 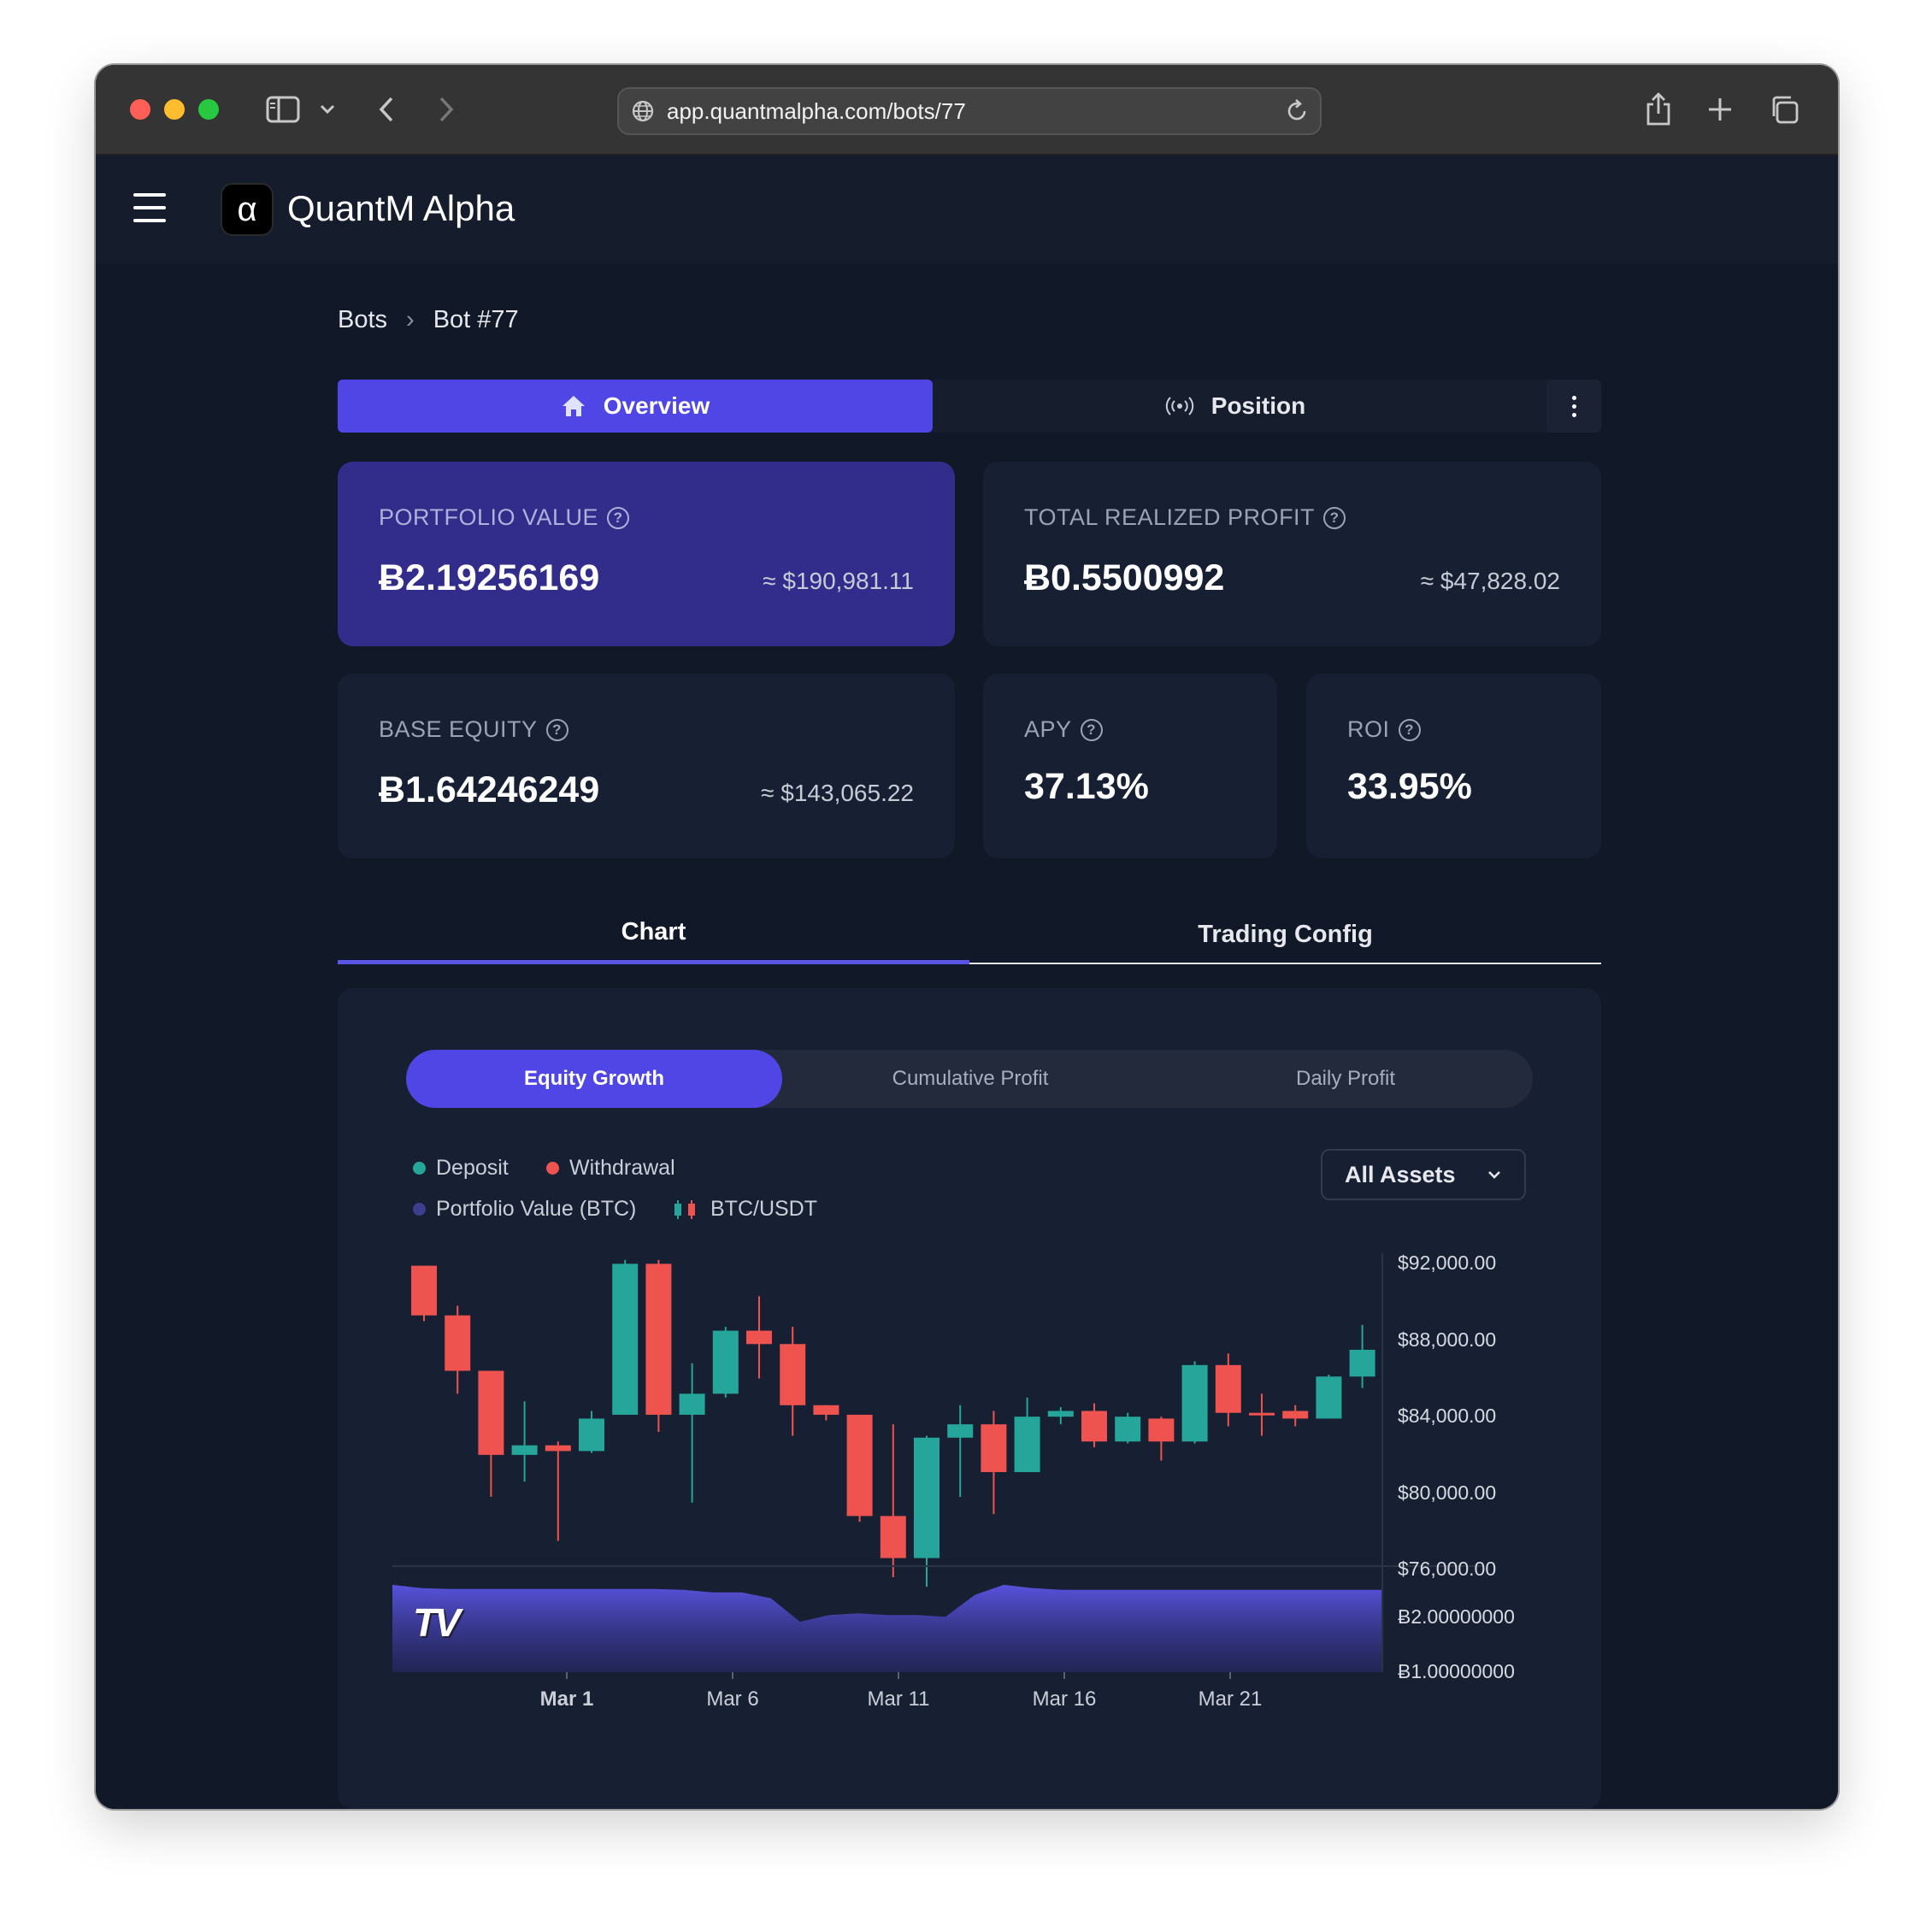 I want to click on x-tick-label: Mar 11, so click(x=898, y=1699).